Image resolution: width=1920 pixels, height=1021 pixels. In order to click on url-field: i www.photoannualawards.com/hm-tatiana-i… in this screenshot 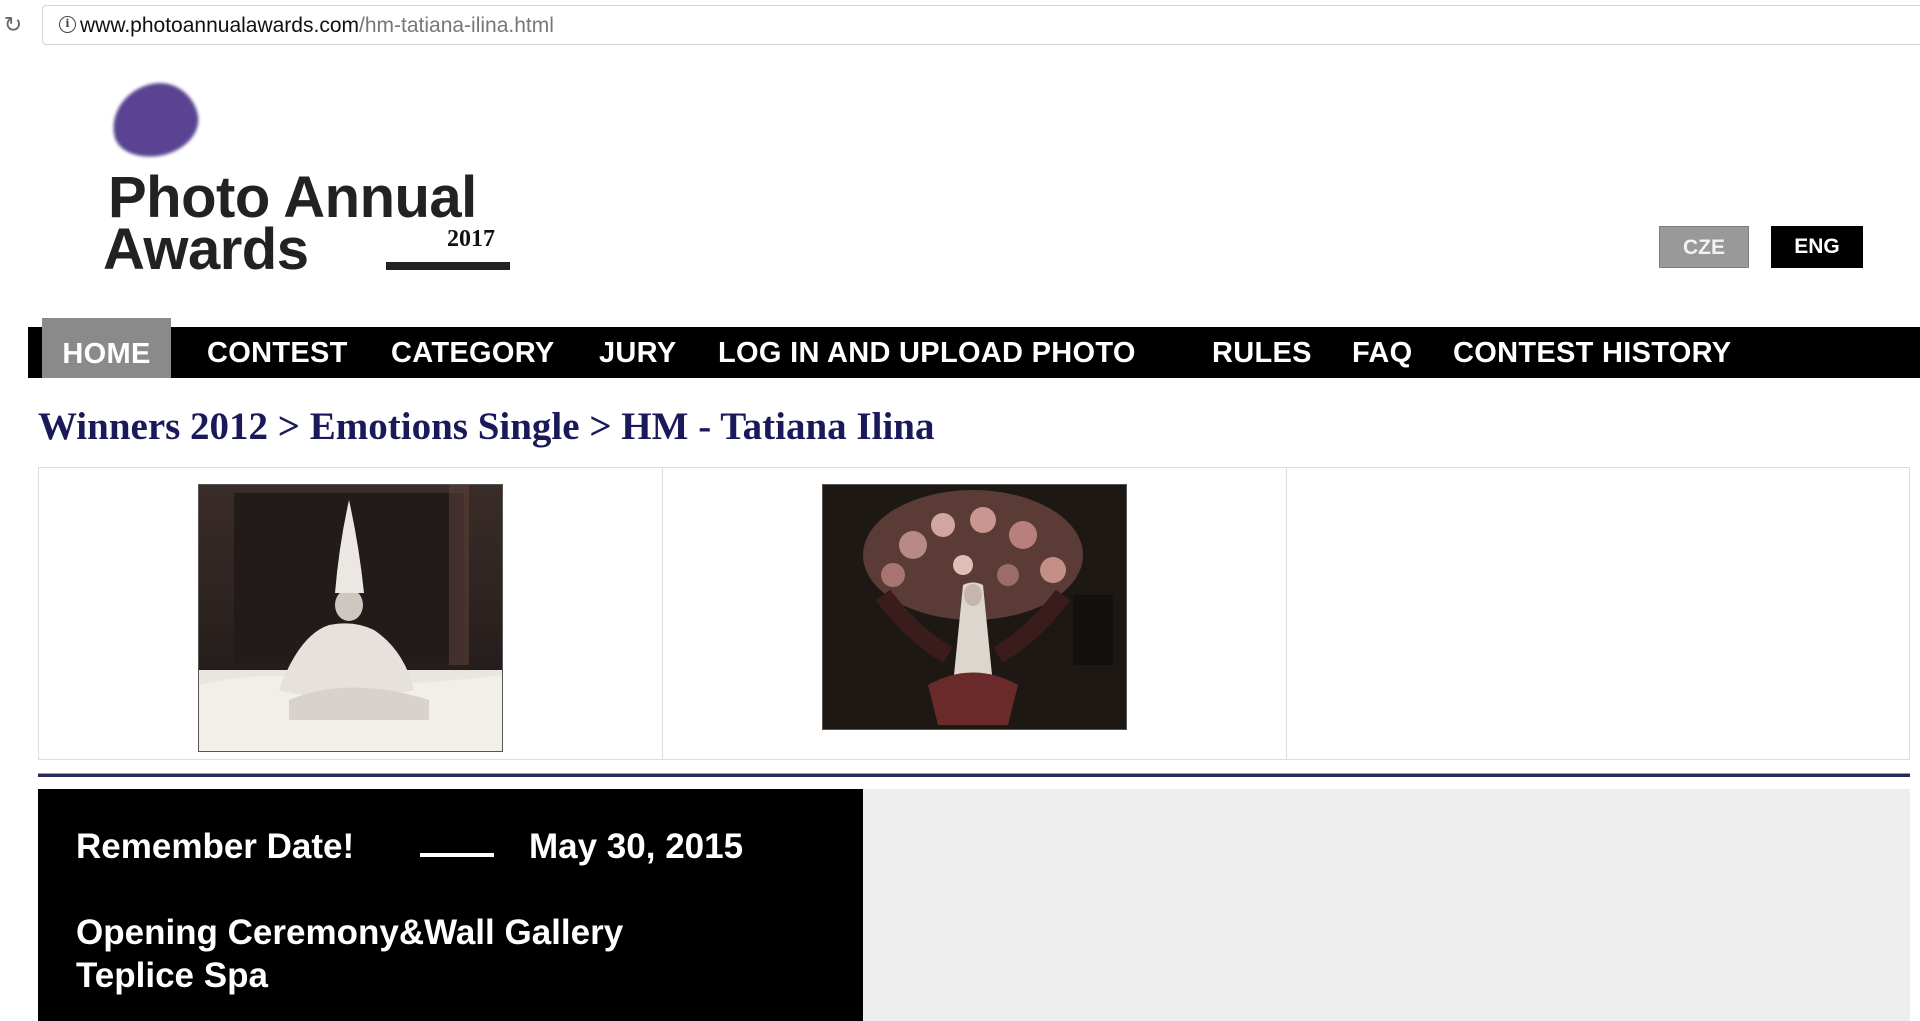, I will do `click(981, 25)`.